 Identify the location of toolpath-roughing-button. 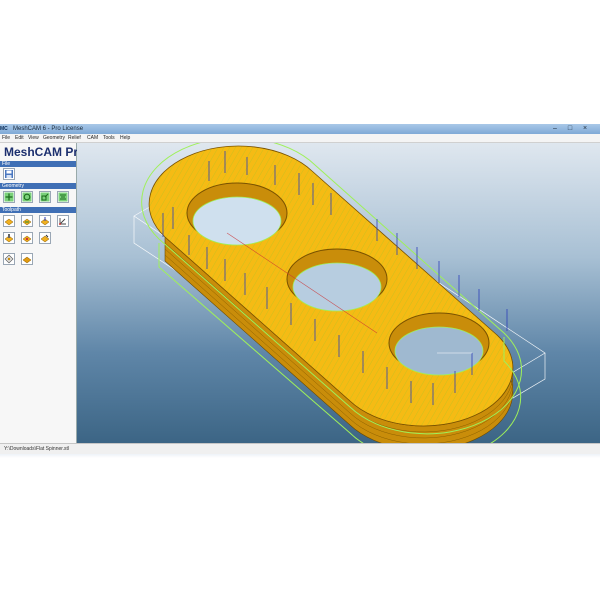
(27, 221).